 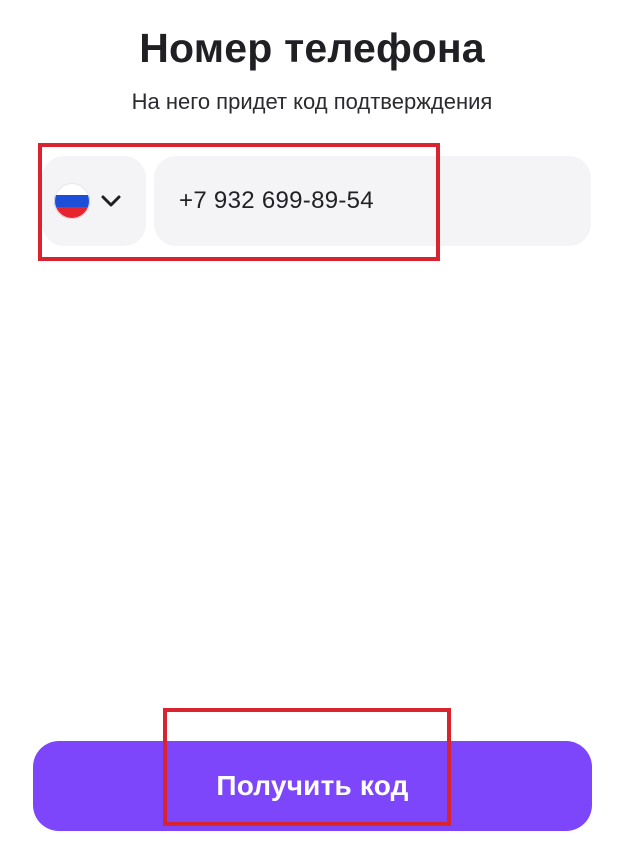 I want to click on phone-number-input: +7 932 699-89-54, so click(x=372, y=201).